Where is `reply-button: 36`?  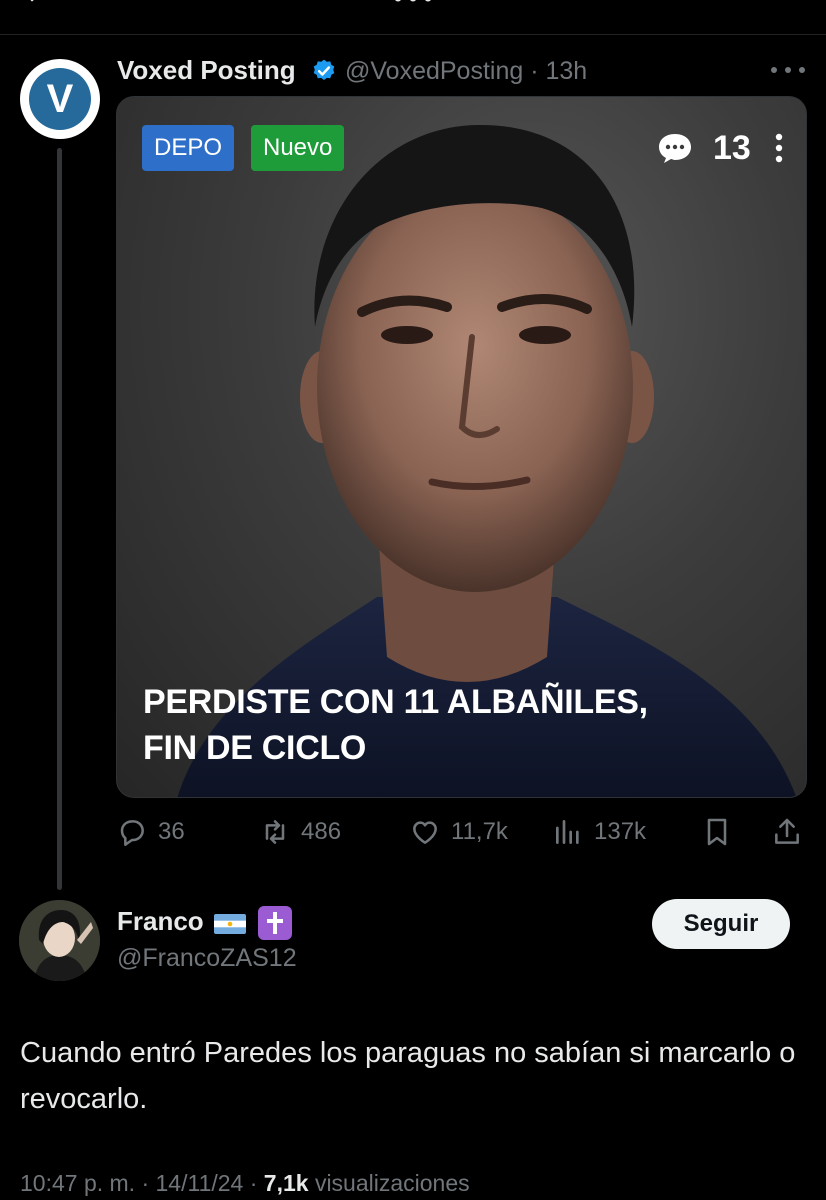
reply-button: 36 is located at coordinates (150, 832).